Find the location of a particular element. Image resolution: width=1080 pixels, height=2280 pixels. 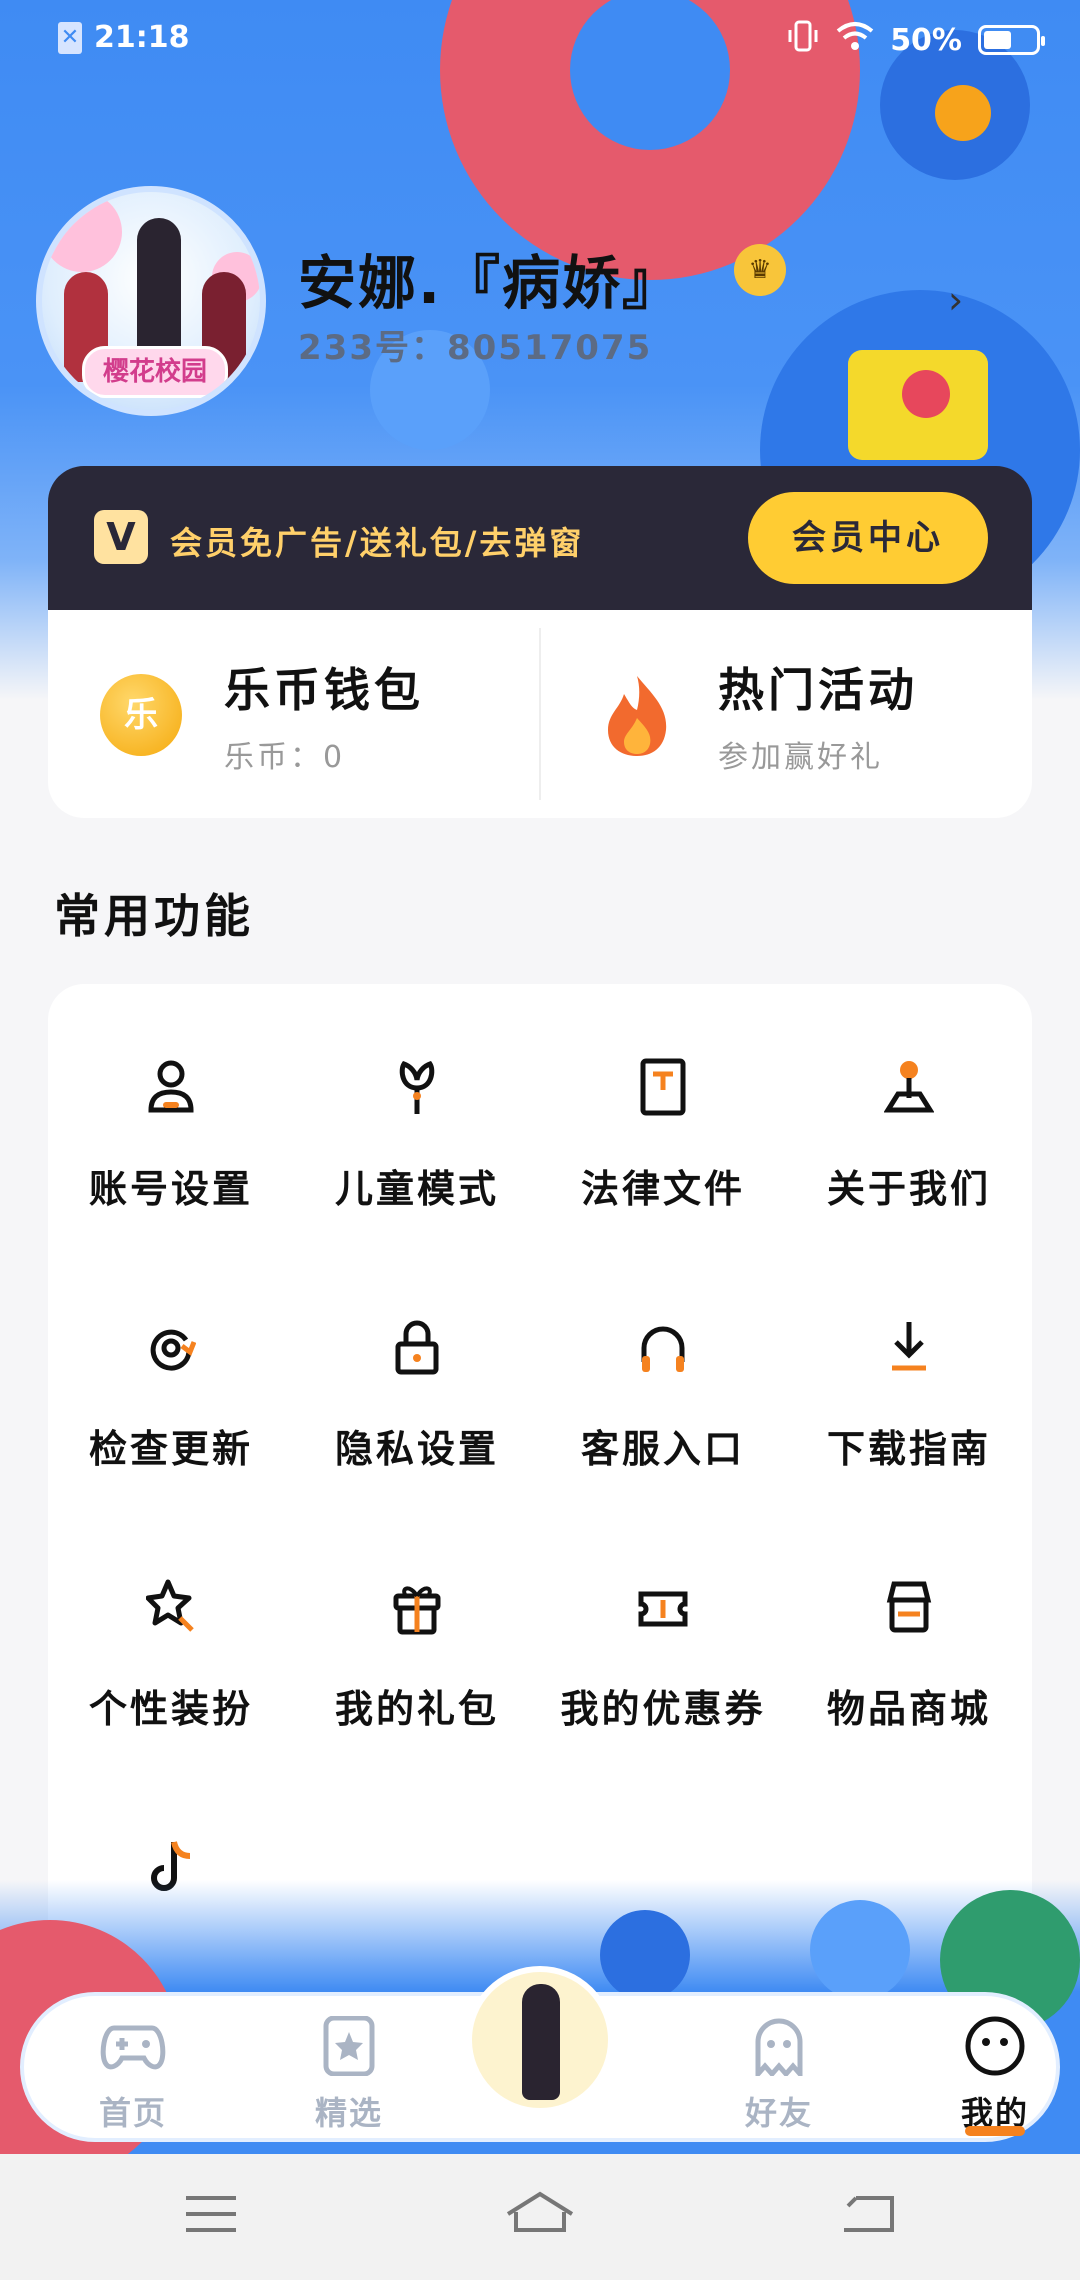

user-icon is located at coordinates (171, 1086).